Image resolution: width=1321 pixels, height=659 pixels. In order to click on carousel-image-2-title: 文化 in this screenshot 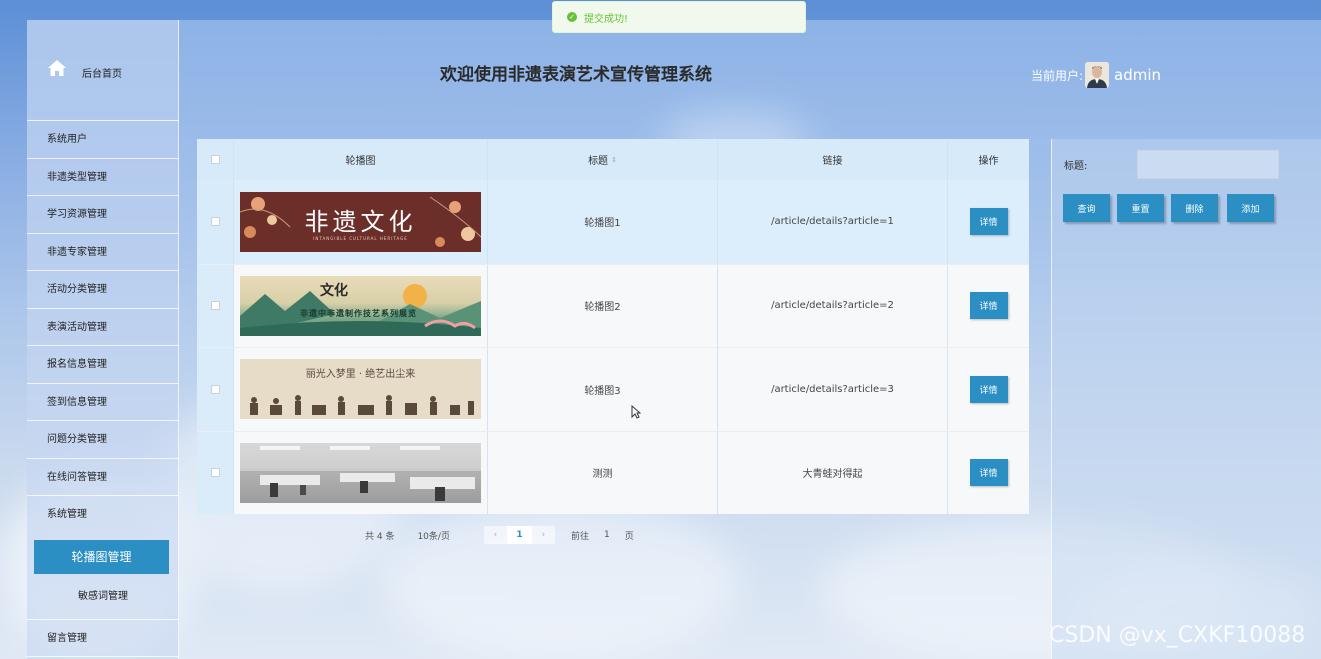, I will do `click(334, 290)`.